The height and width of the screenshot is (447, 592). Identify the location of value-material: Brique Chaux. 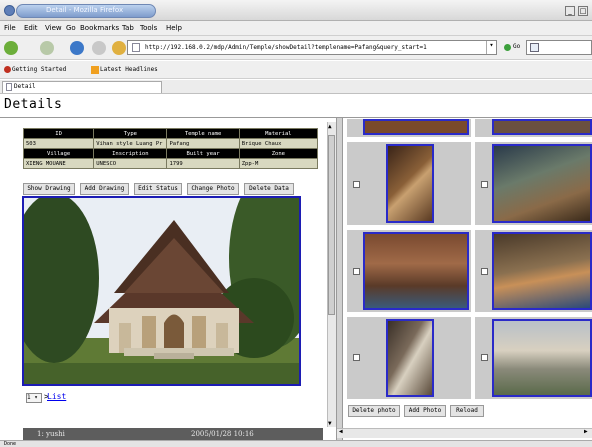
(278, 143).